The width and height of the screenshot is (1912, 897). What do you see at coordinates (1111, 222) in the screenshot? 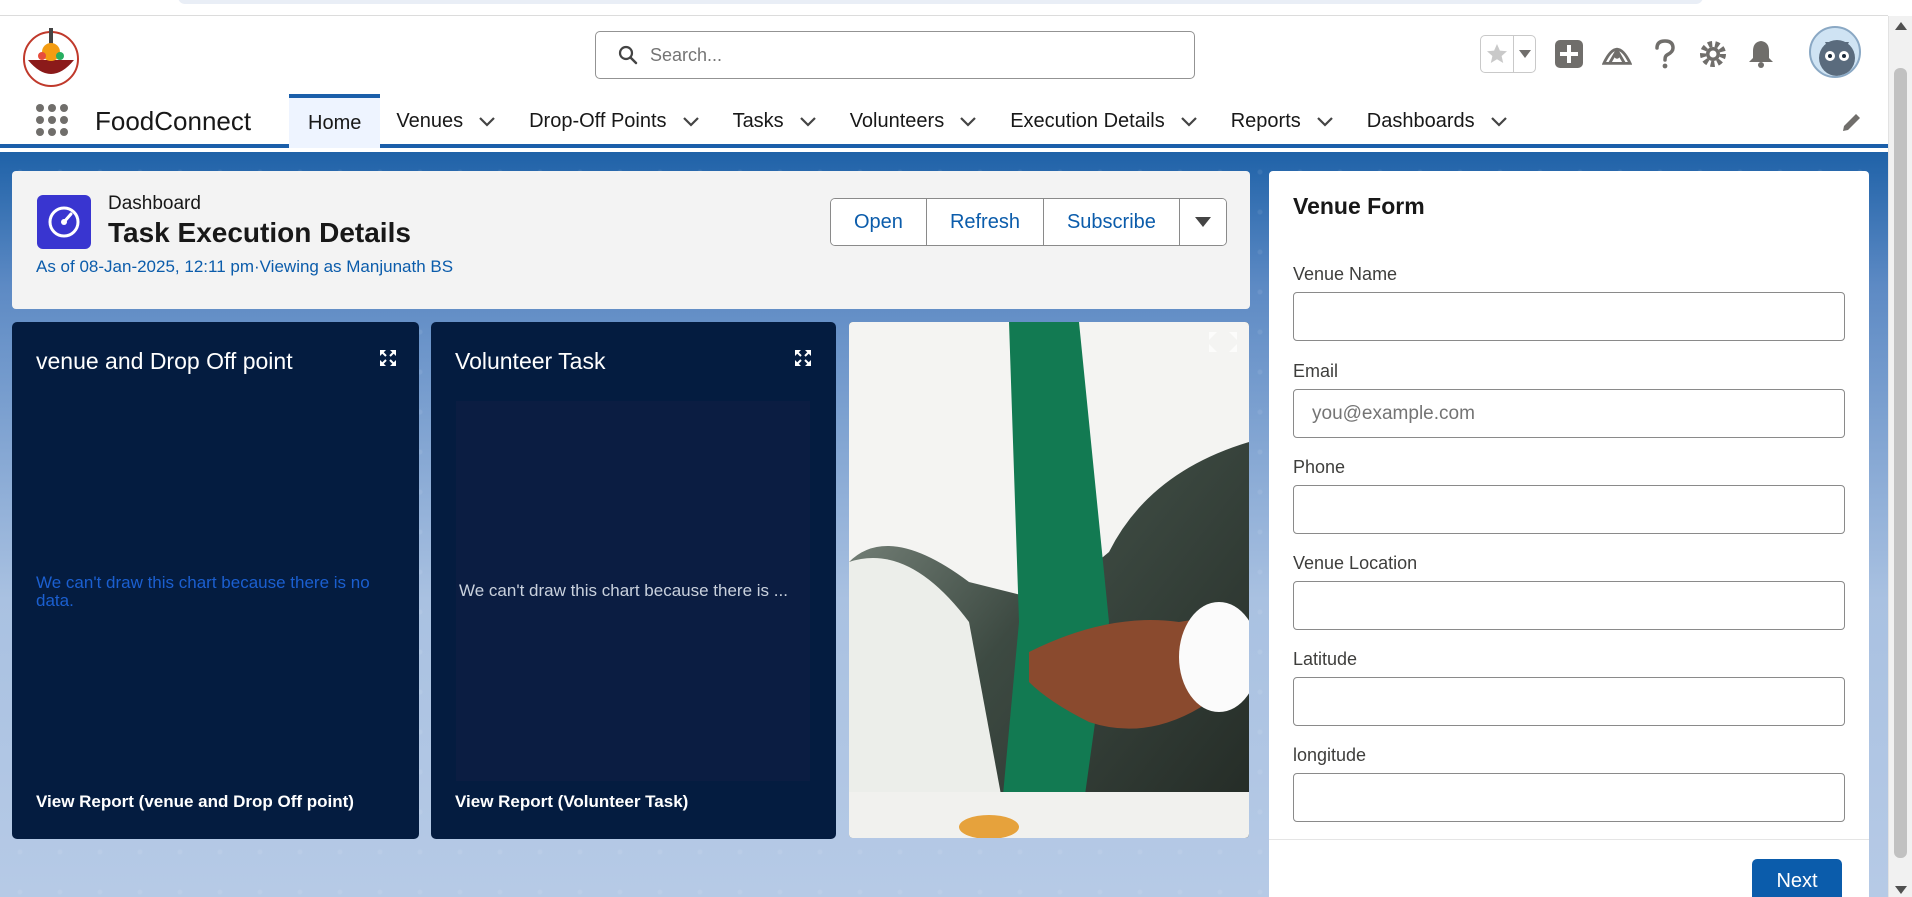
I see `subscribe-button: Subscribe` at bounding box center [1111, 222].